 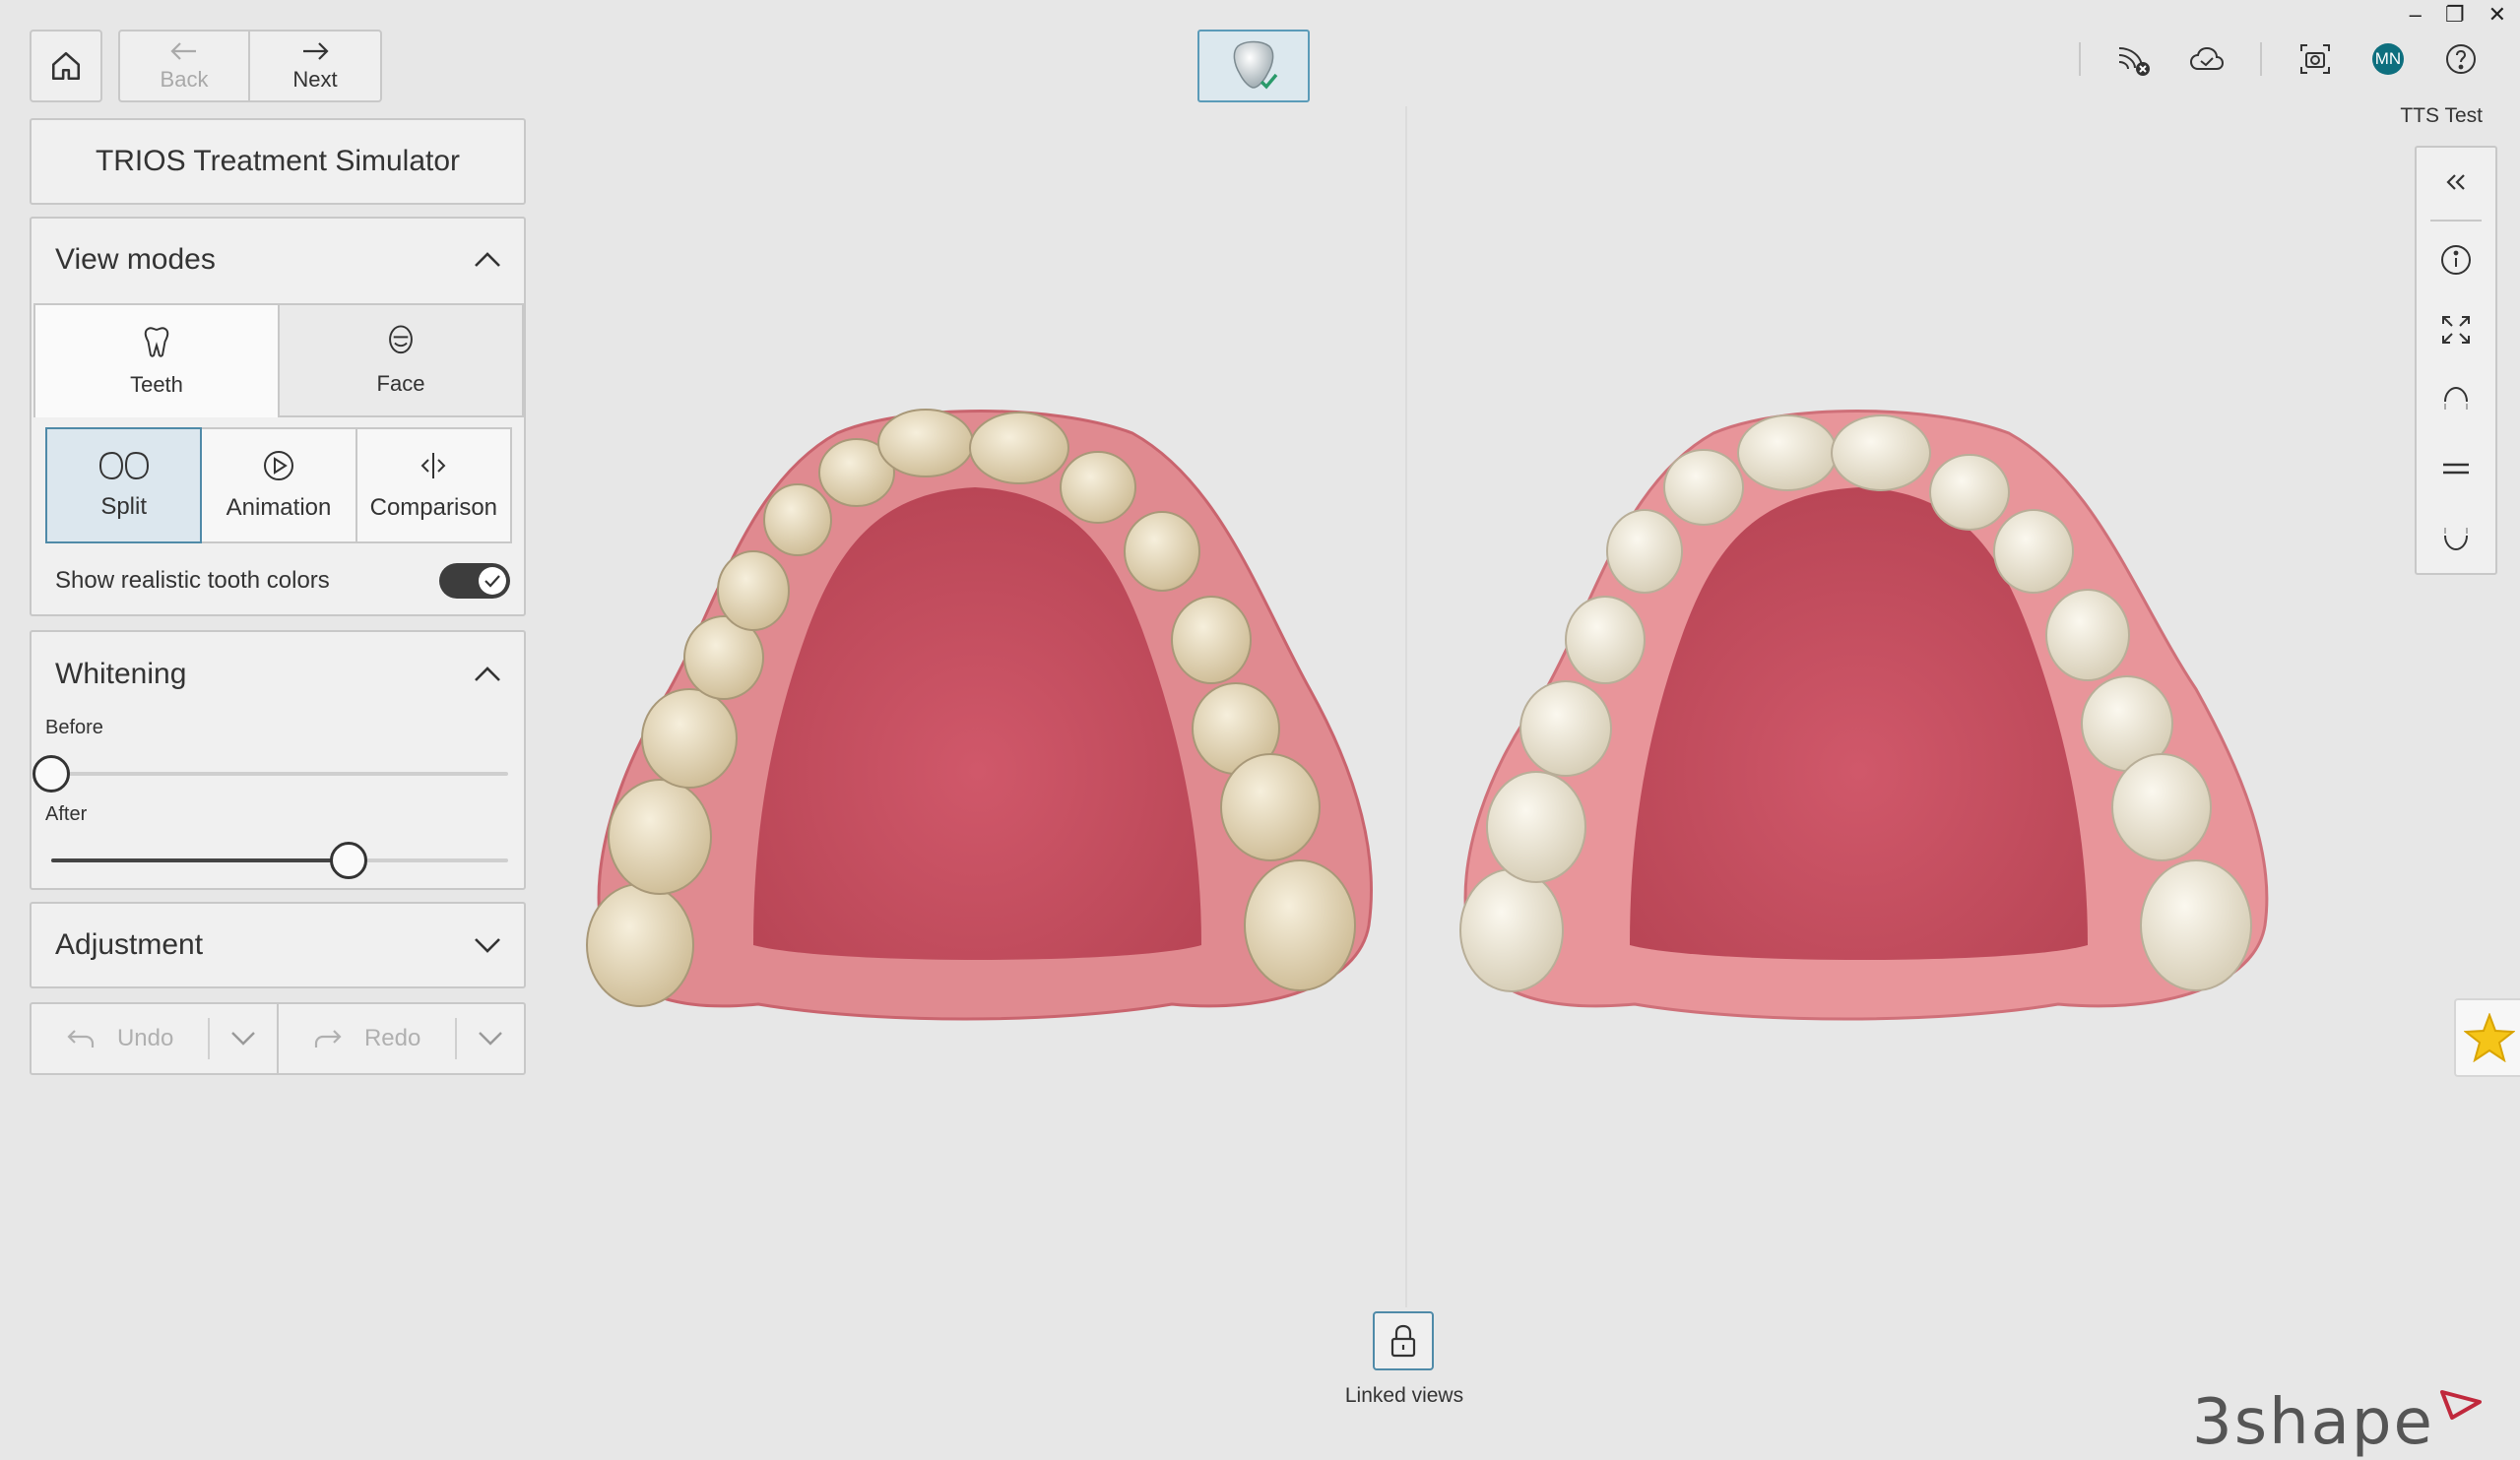 What do you see at coordinates (2313, 1422) in the screenshot?
I see `logo-text: 3shape` at bounding box center [2313, 1422].